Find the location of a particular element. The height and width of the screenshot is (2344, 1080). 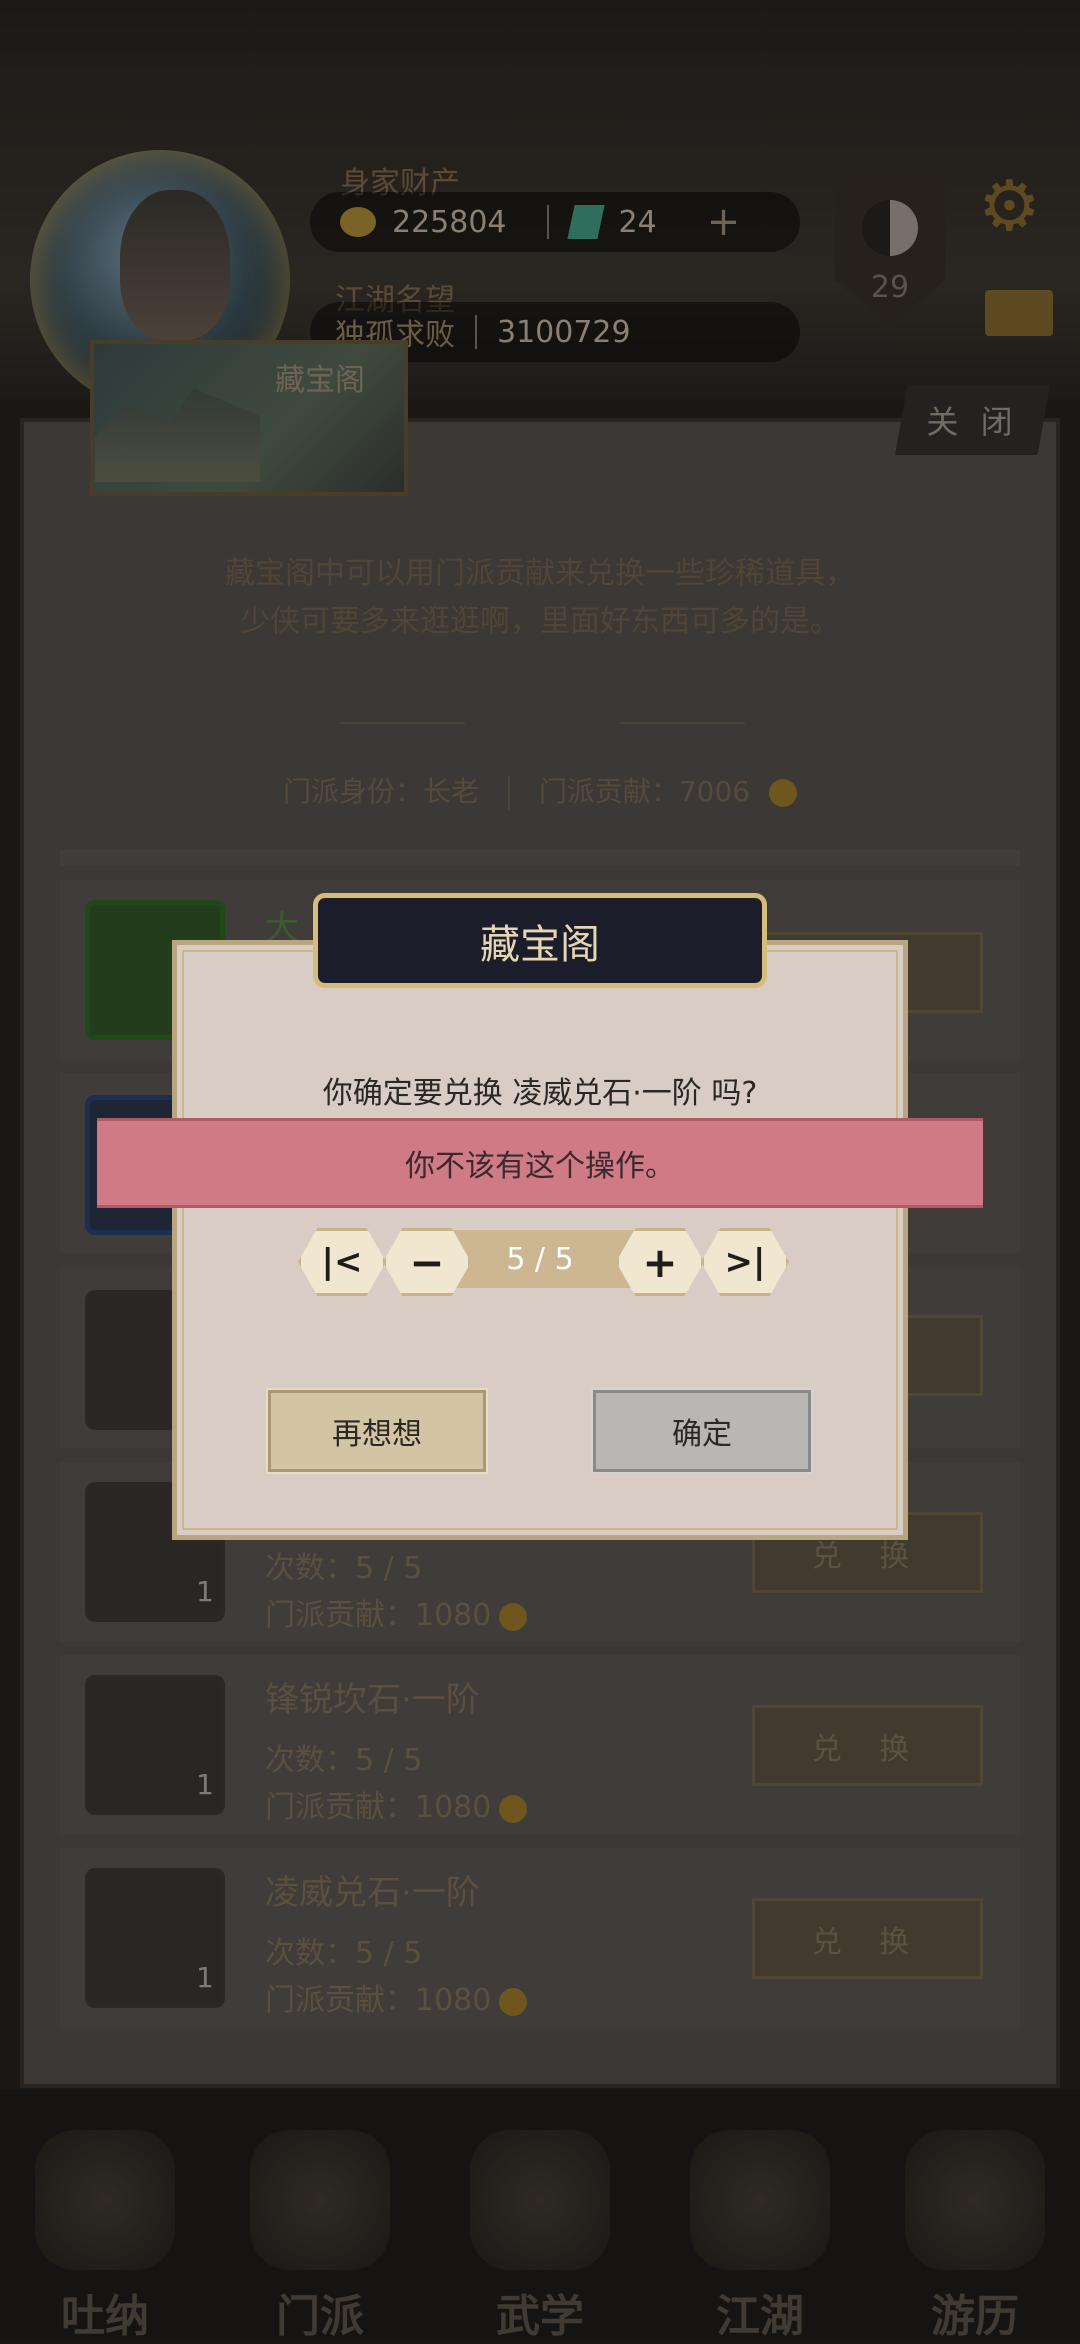

nav-label: 江湖 is located at coordinates (760, 2316).